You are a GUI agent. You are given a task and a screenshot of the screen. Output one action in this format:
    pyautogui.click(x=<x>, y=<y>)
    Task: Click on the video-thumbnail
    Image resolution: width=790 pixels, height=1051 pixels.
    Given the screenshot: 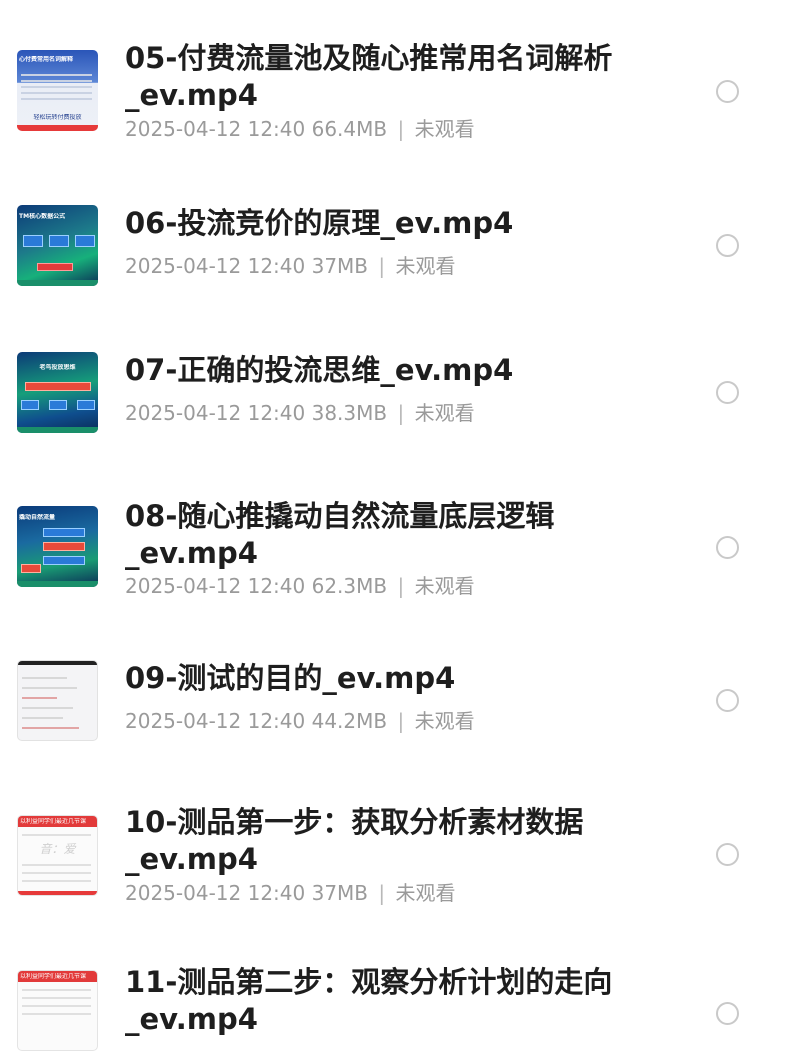 What is the action you would take?
    pyautogui.click(x=57, y=700)
    